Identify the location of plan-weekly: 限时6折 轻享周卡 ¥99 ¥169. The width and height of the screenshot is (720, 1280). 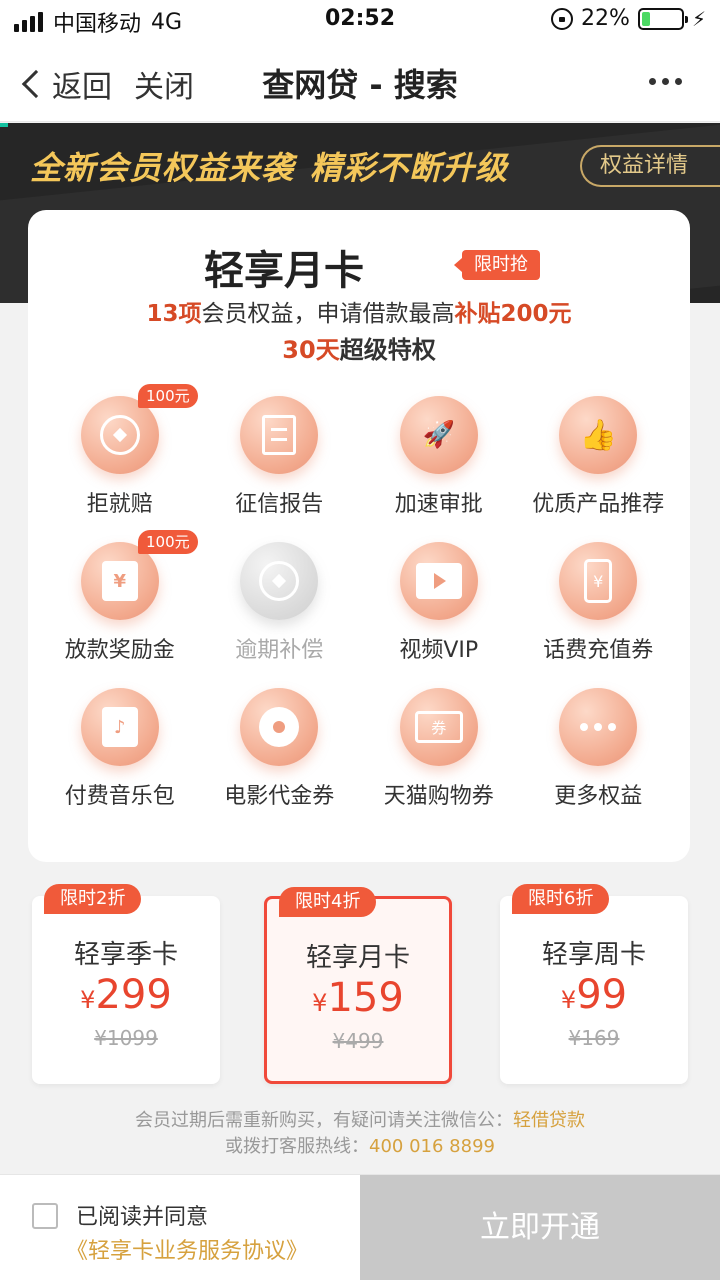
(594, 984).